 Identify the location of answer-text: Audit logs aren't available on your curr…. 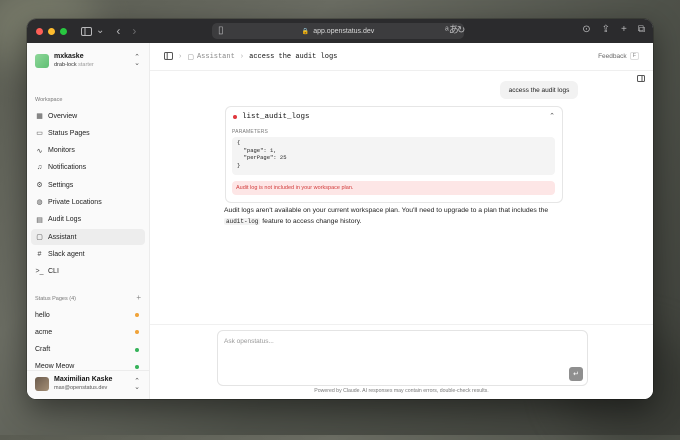
(386, 210).